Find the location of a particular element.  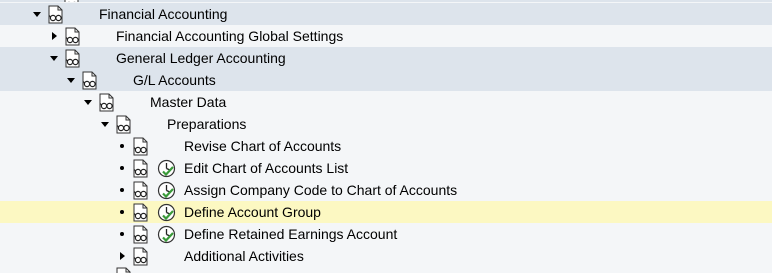

tree-label: Financial Accounting Global Settings is located at coordinates (229, 36).